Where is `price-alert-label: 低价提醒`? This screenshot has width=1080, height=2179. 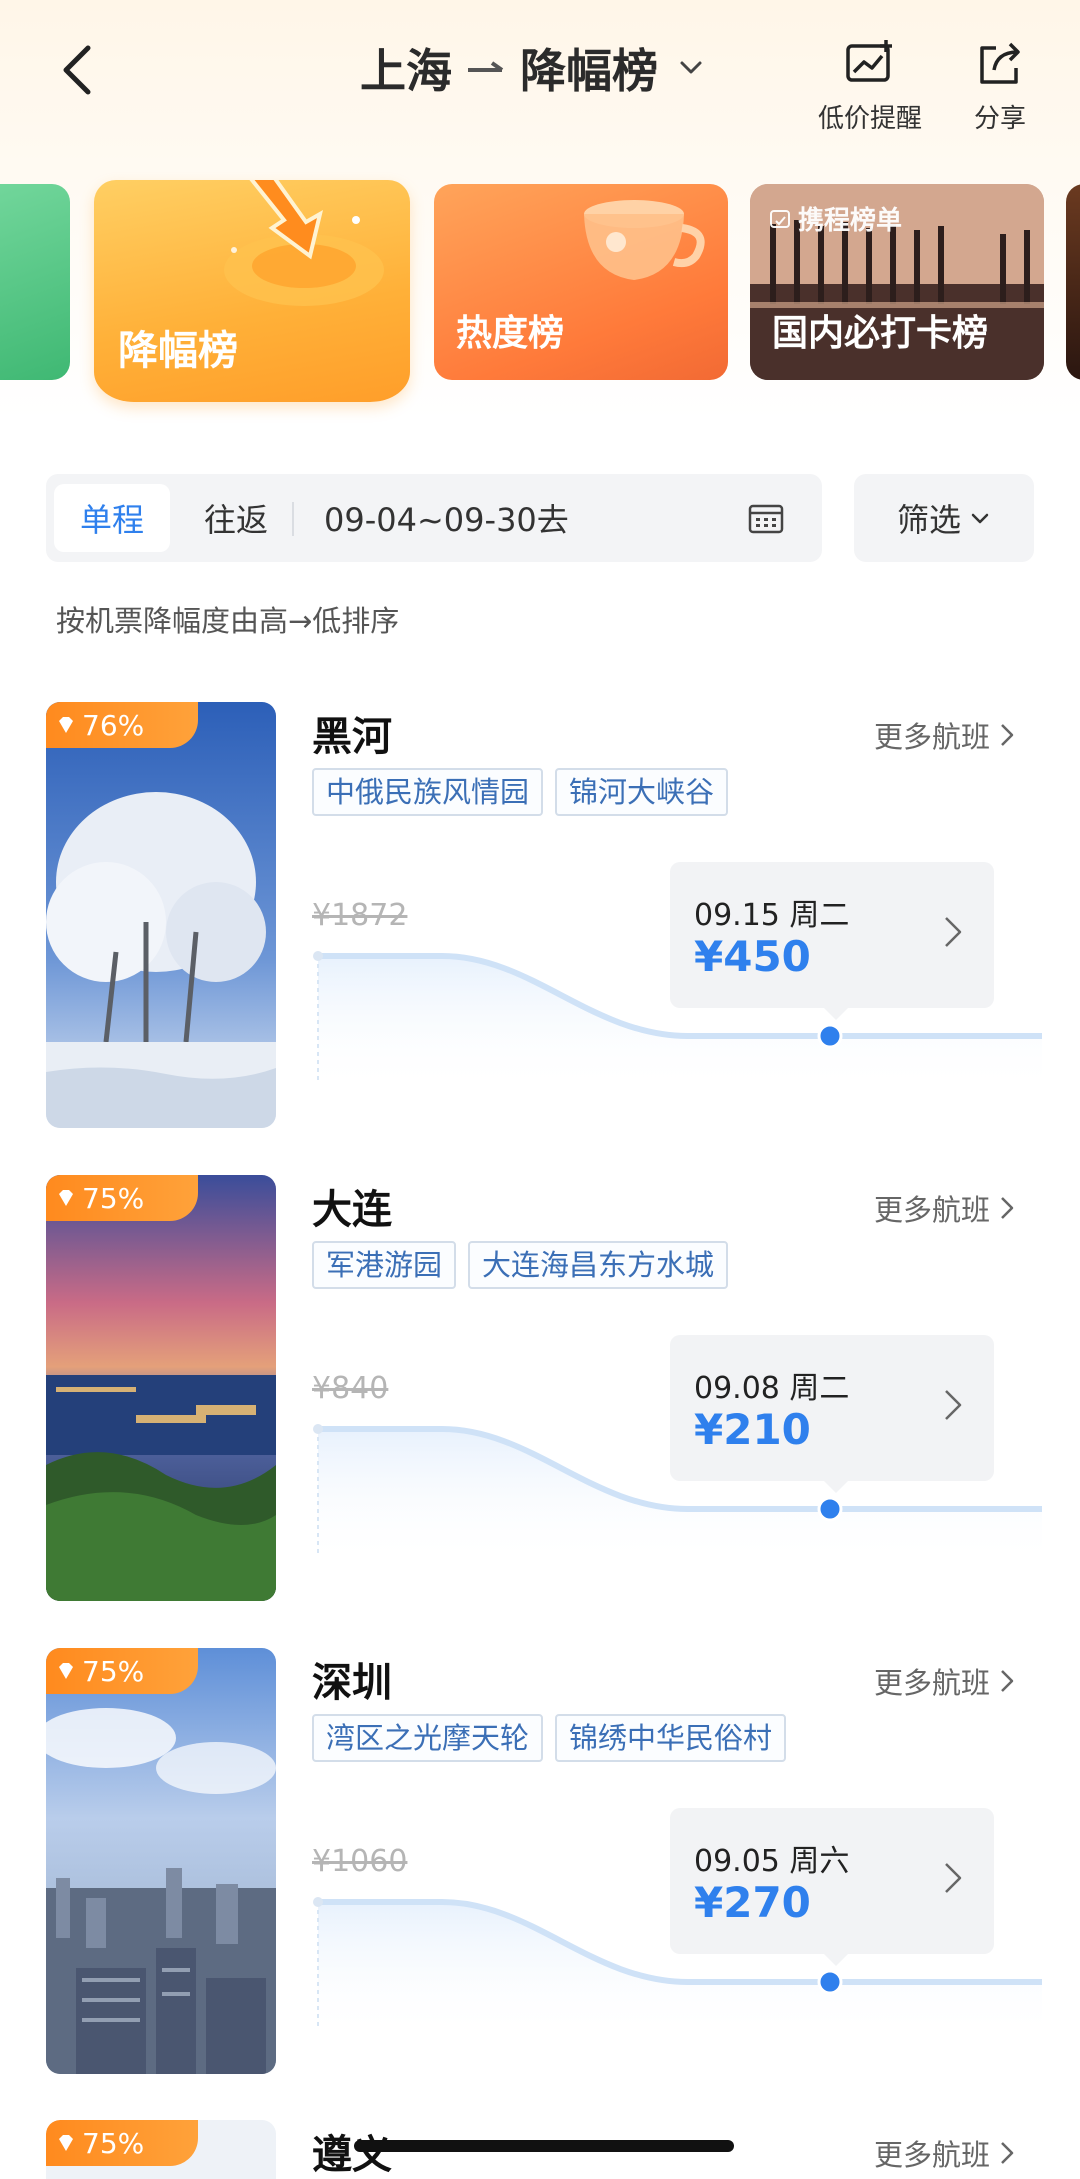 price-alert-label: 低价提醒 is located at coordinates (870, 119).